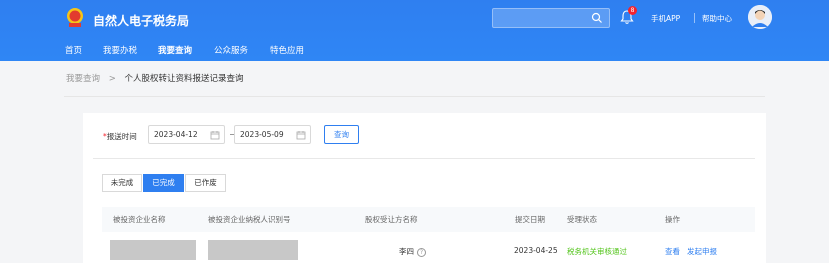 Image resolution: width=829 pixels, height=263 pixels. Describe the element at coordinates (83, 79) in the screenshot. I see `breadcrumb-root: 我要查询` at that location.